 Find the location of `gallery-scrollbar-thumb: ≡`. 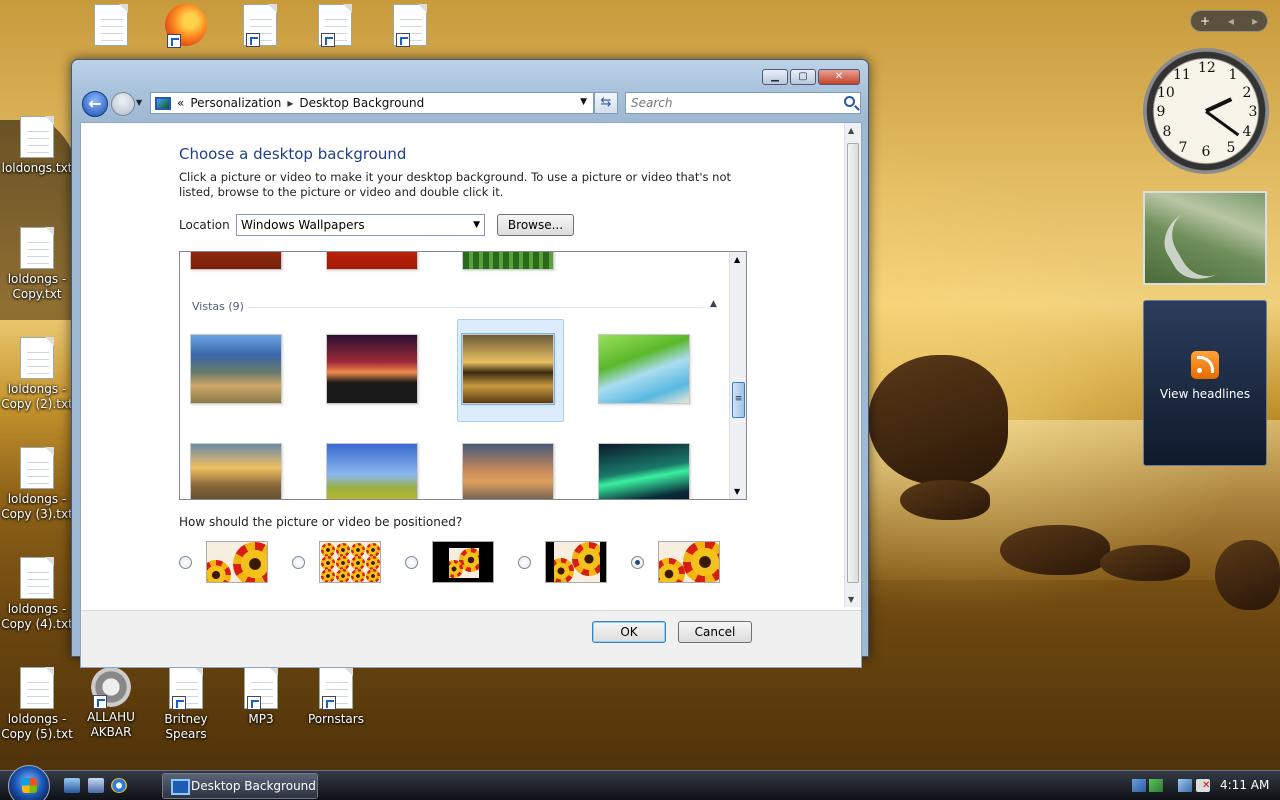

gallery-scrollbar-thumb: ≡ is located at coordinates (738, 400).